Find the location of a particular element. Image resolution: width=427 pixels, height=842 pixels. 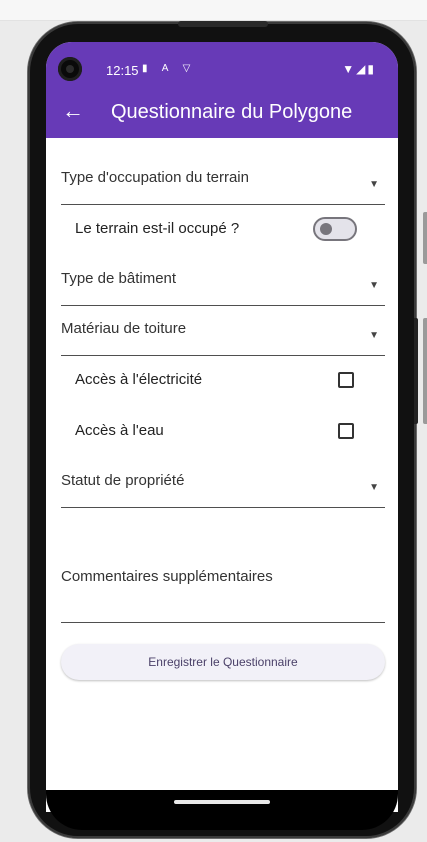

electricity-checkbox is located at coordinates (346, 380).